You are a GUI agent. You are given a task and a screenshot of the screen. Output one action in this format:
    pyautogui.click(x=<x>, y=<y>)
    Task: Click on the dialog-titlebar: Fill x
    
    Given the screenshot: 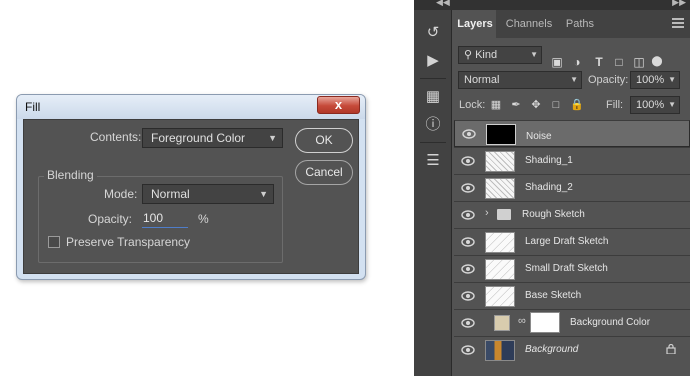 What is the action you would take?
    pyautogui.click(x=191, y=107)
    